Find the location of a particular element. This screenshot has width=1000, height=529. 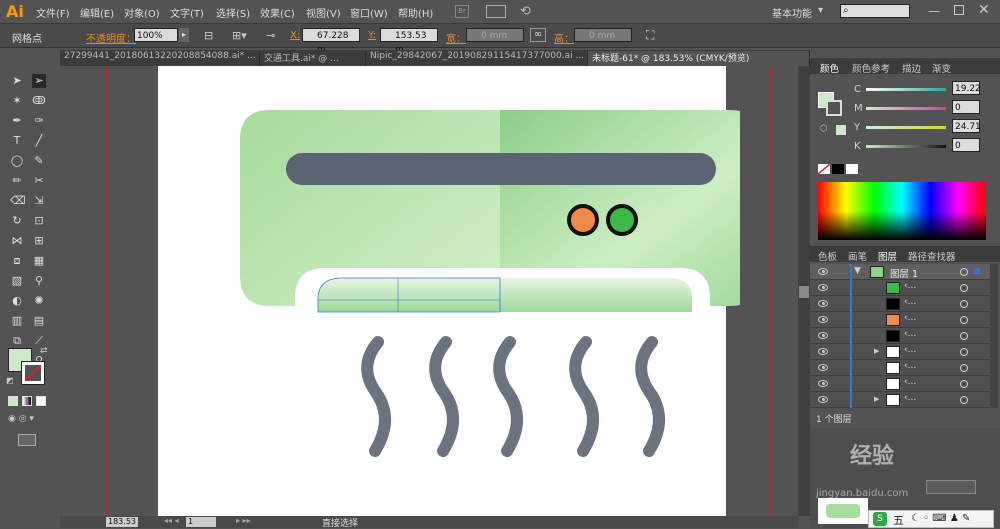

column-graph-icon: ▤ is located at coordinates (39, 321).